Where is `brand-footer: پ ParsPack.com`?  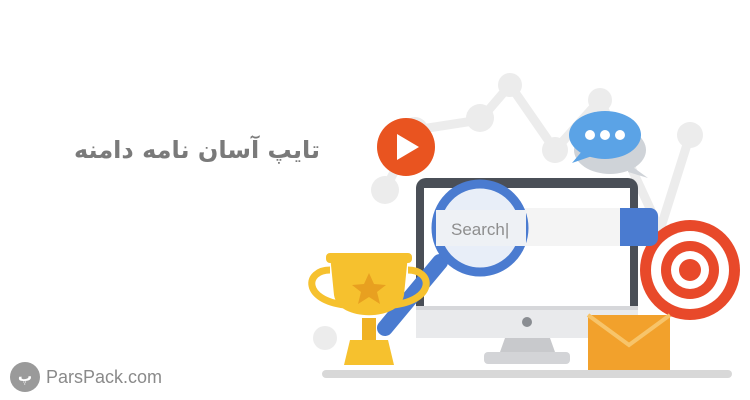 brand-footer: پ ParsPack.com is located at coordinates (86, 377).